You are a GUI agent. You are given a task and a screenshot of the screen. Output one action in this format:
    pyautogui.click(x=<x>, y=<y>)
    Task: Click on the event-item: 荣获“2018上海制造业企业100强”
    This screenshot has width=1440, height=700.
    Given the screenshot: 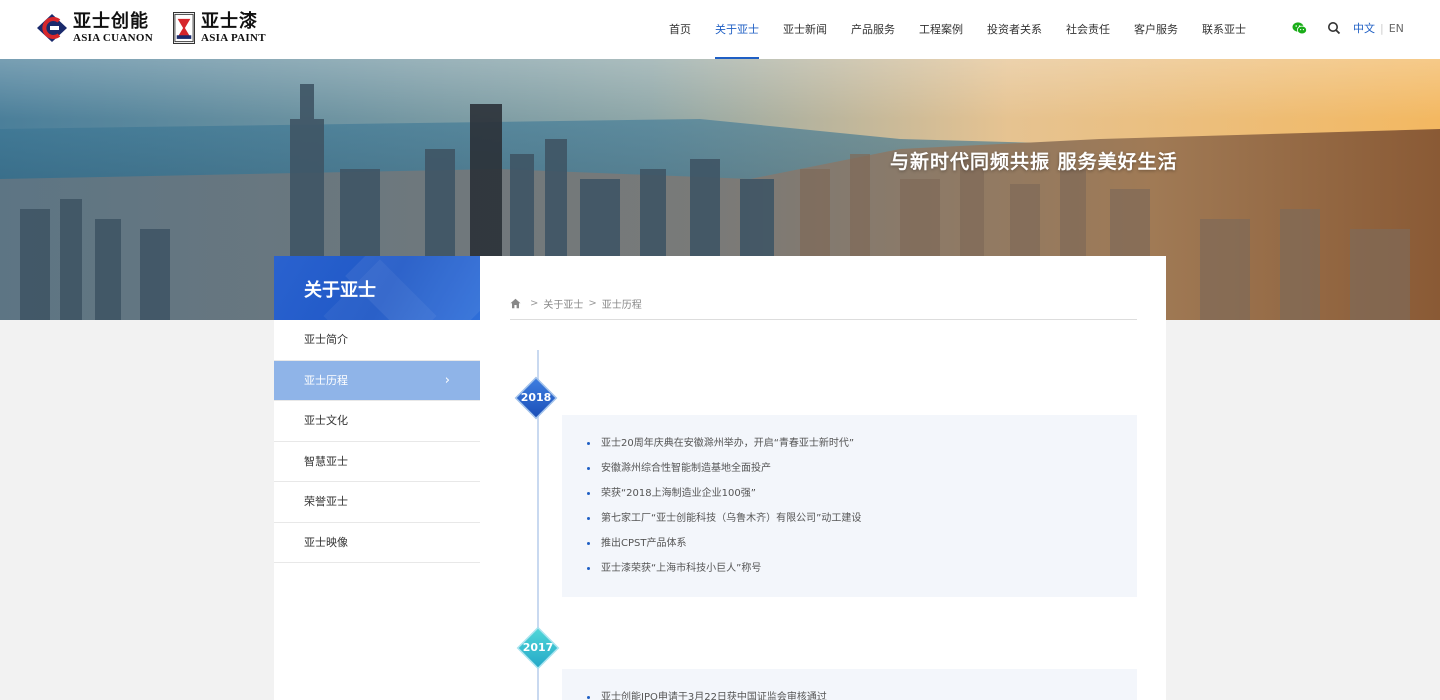 What is the action you would take?
    pyautogui.click(x=862, y=497)
    